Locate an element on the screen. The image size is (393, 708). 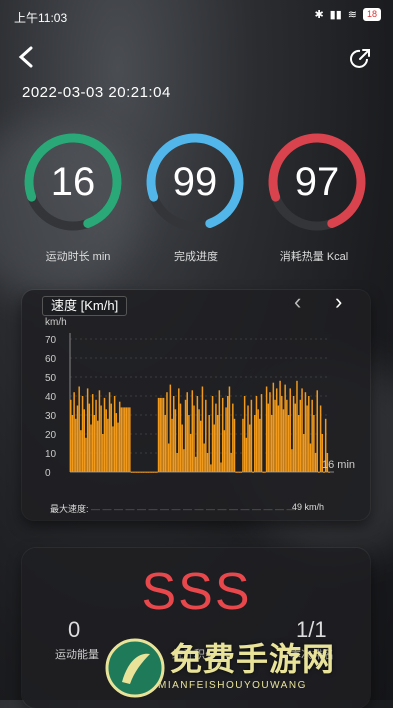
signal-icon: ▮▮ is located at coordinates (335, 15).